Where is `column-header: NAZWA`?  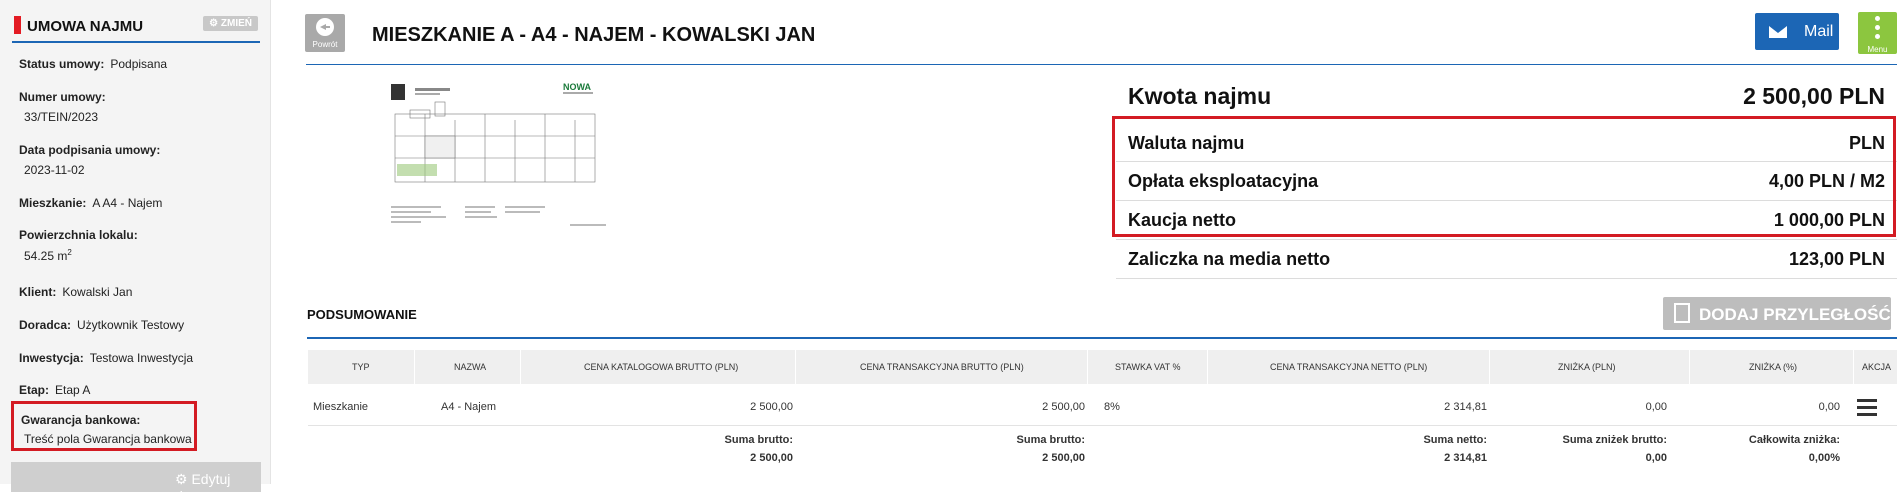
column-header: NAZWA is located at coordinates (470, 367).